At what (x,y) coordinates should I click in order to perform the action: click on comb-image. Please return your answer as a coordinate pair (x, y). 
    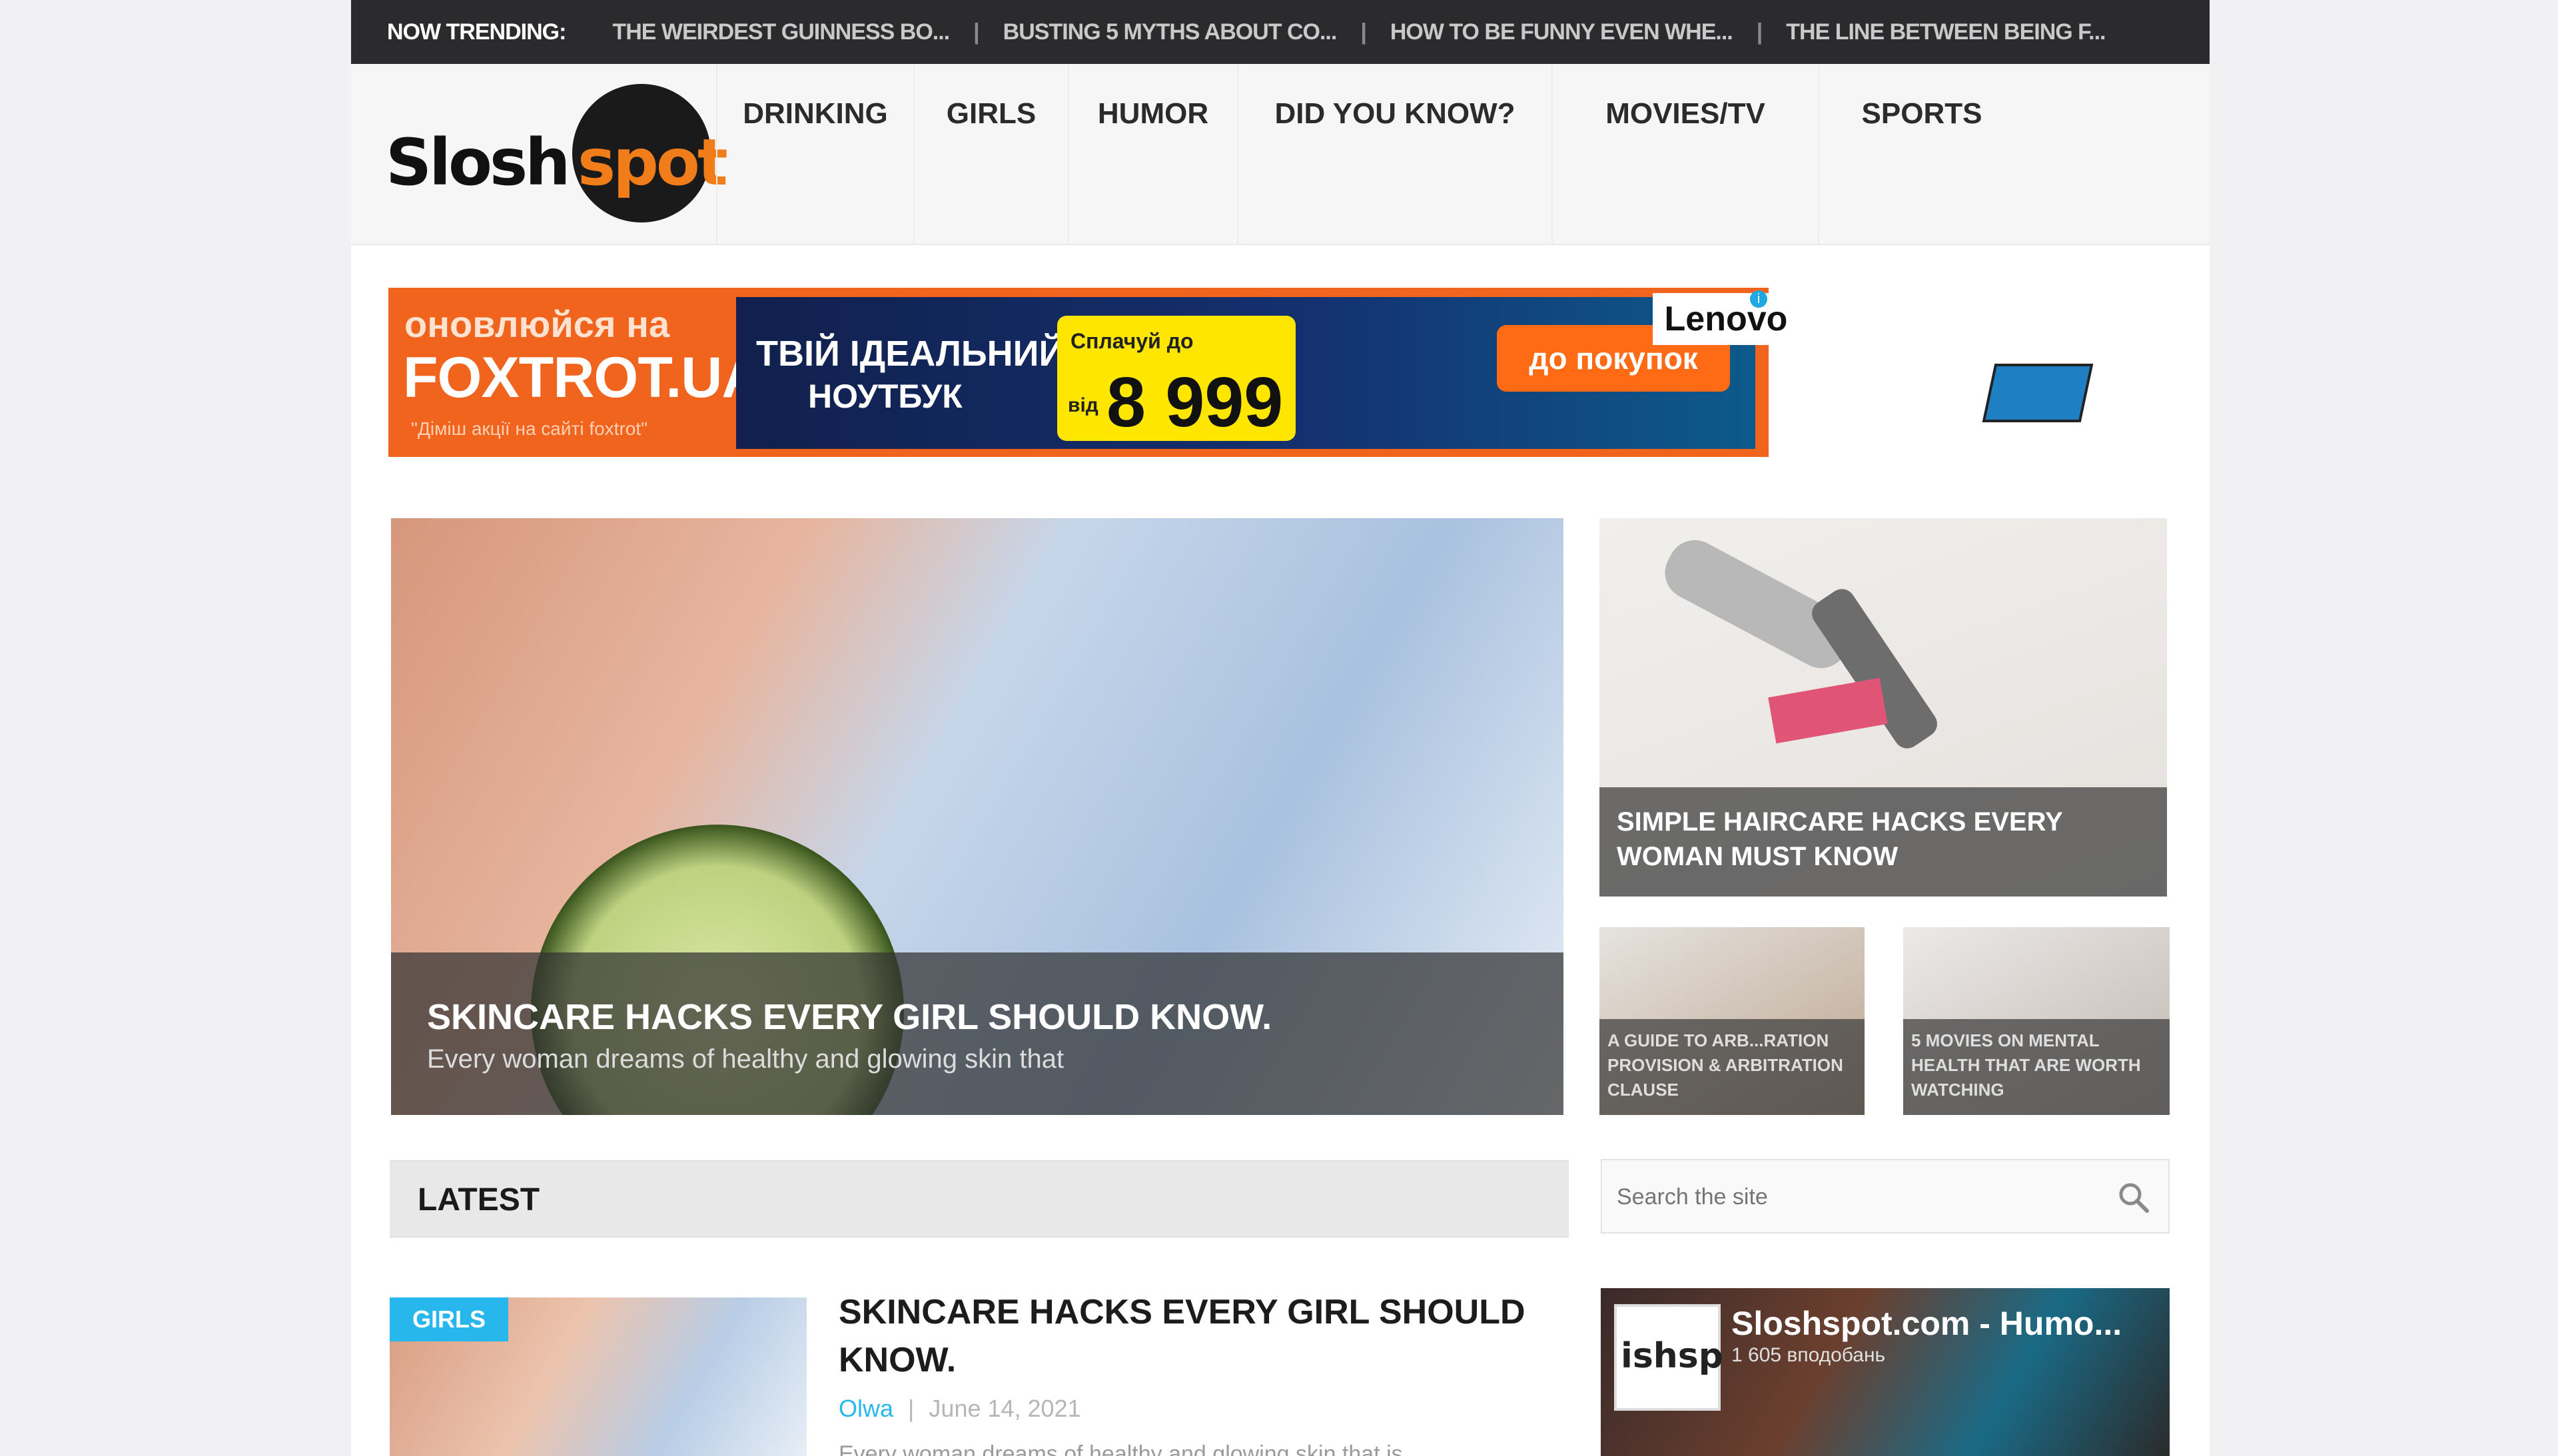
    Looking at the image, I should click on (1828, 710).